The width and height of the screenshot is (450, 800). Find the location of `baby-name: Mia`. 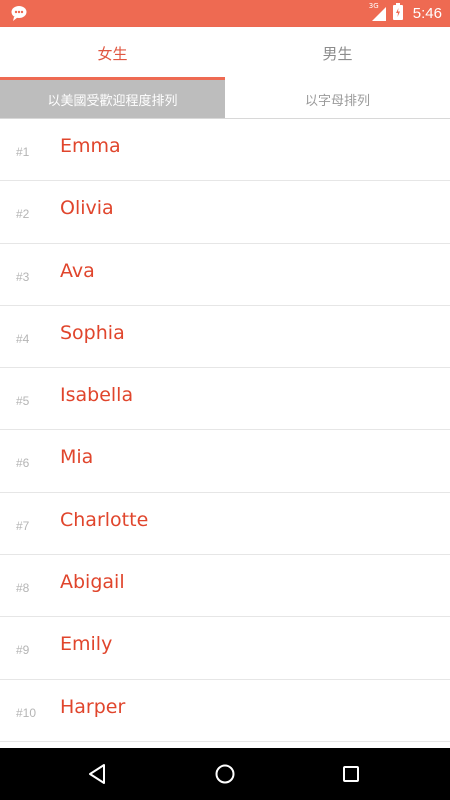

baby-name: Mia is located at coordinates (77, 457).